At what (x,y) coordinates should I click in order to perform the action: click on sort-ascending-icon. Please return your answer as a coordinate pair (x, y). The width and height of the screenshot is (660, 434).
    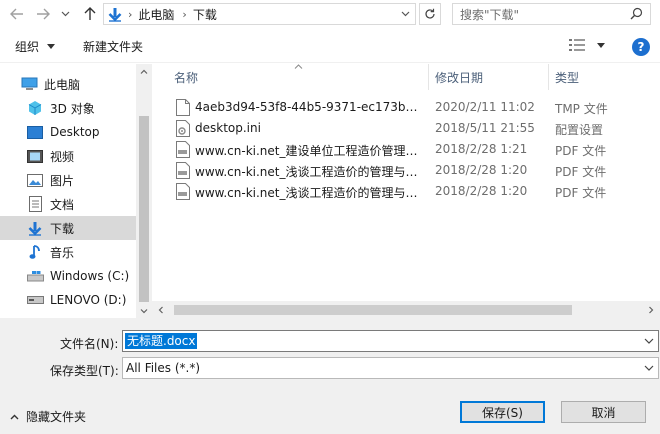
    Looking at the image, I should click on (298, 66).